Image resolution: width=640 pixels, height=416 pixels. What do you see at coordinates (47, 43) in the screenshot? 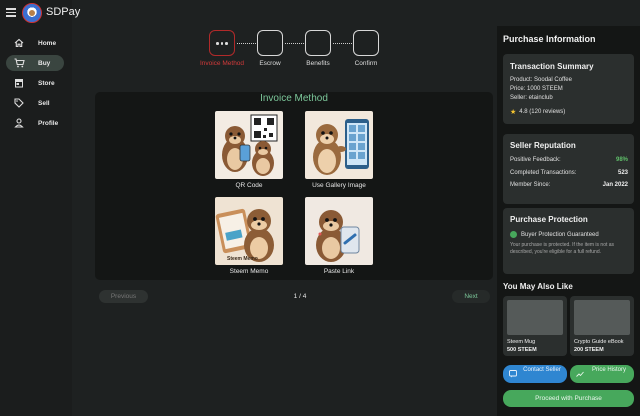
I see `sidebar-item-label: Home` at bounding box center [47, 43].